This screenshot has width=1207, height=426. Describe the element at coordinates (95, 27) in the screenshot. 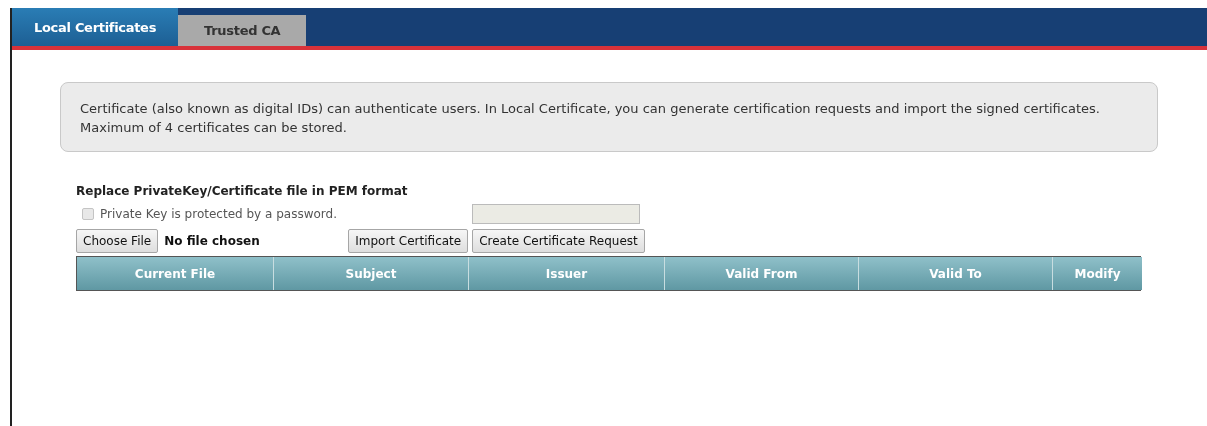

I see `tab: Local Certificates` at that location.